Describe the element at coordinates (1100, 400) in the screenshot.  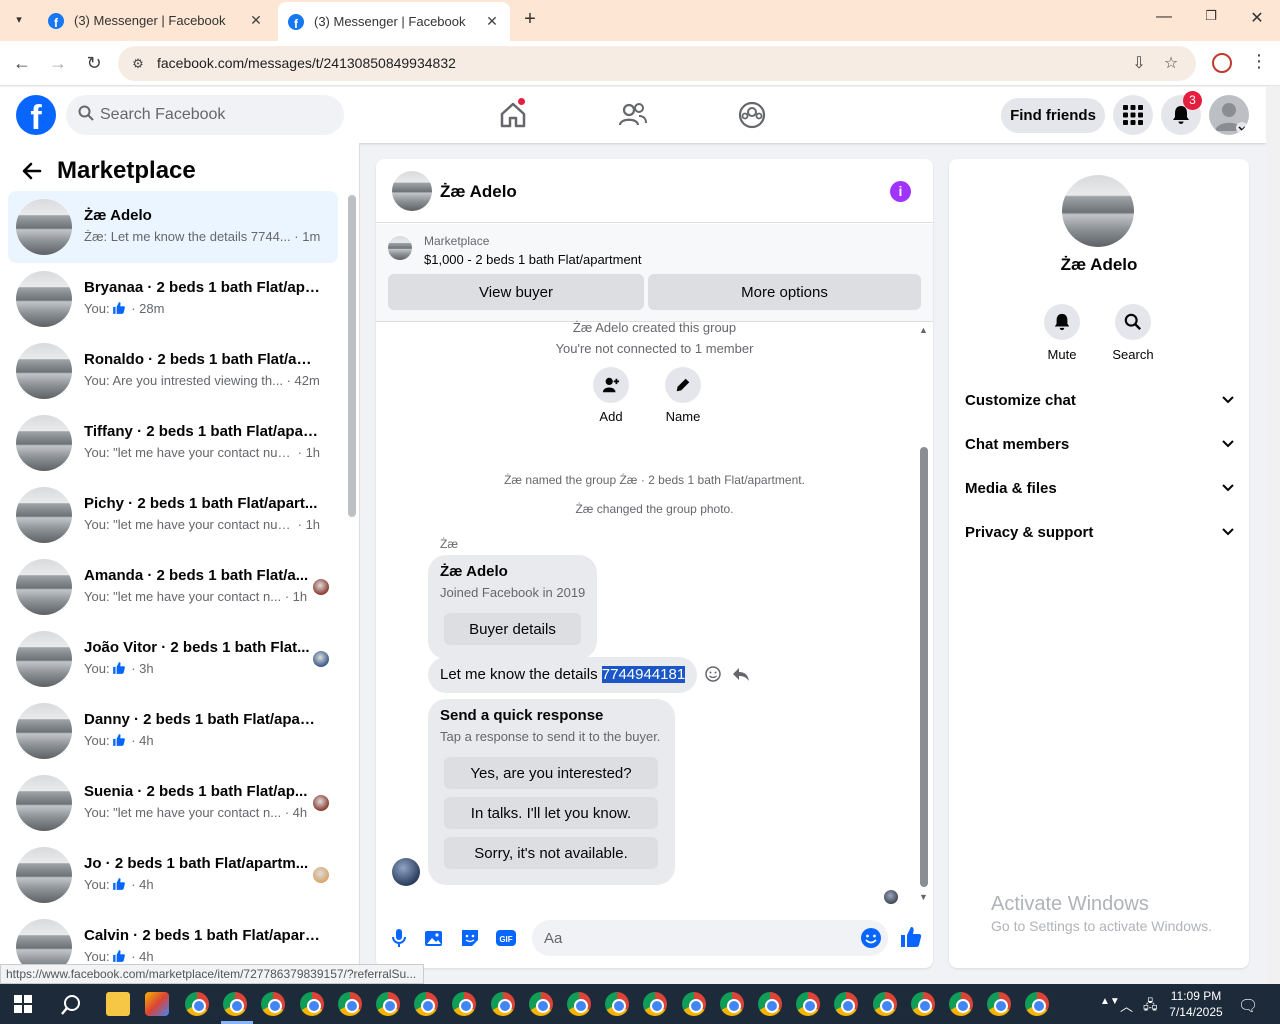
I see `customize-chat-row: Customize chat` at that location.